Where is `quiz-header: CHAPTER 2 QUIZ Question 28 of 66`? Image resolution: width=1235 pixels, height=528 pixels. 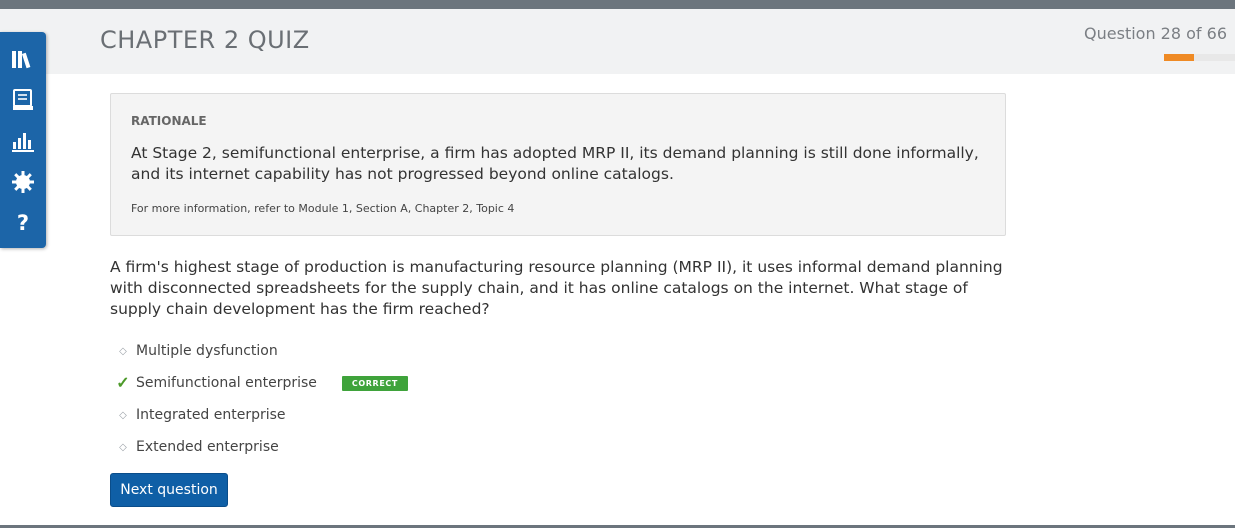 quiz-header: CHAPTER 2 QUIZ Question 28 of 66 is located at coordinates (617, 41).